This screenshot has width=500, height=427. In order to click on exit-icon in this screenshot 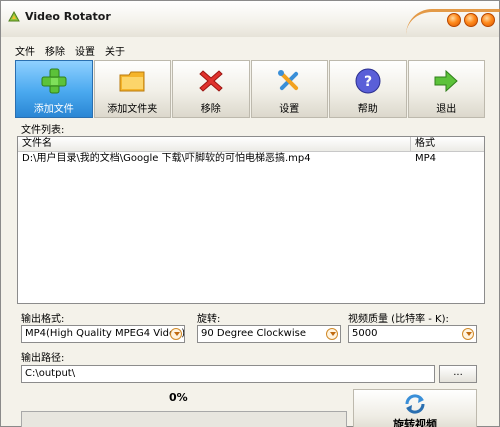, I will do `click(446, 81)`.